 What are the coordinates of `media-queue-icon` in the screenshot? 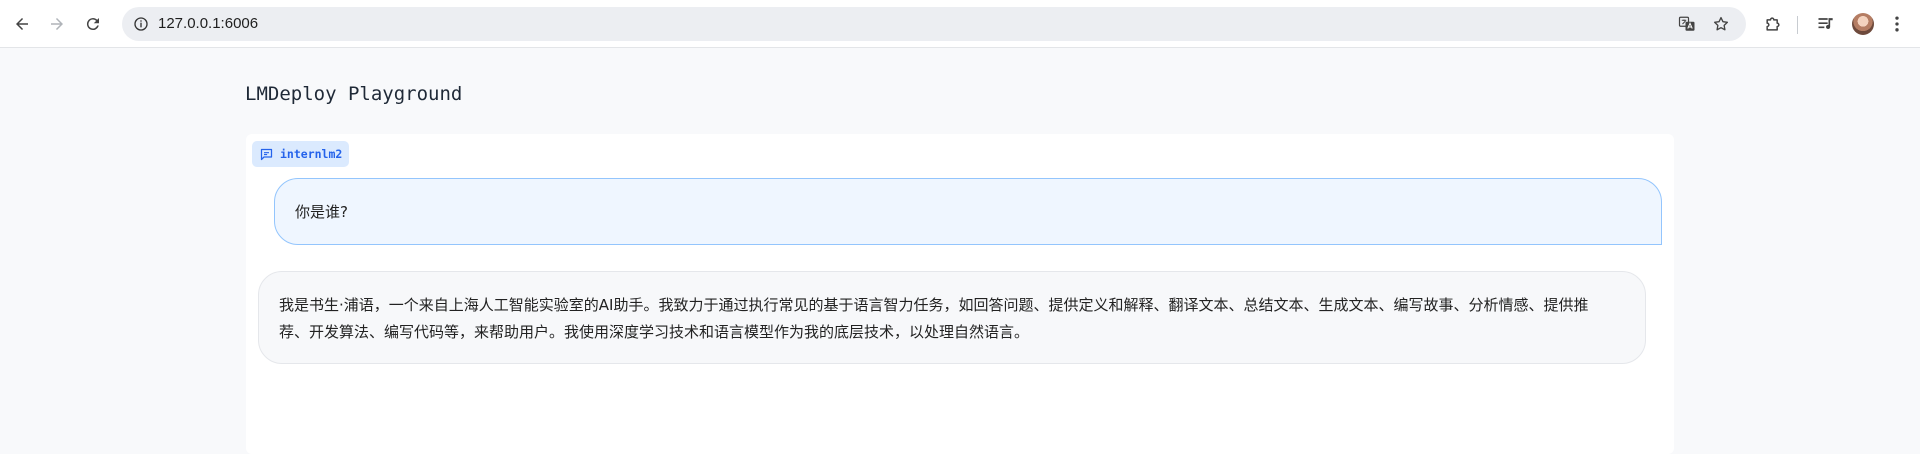 It's located at (1825, 23).